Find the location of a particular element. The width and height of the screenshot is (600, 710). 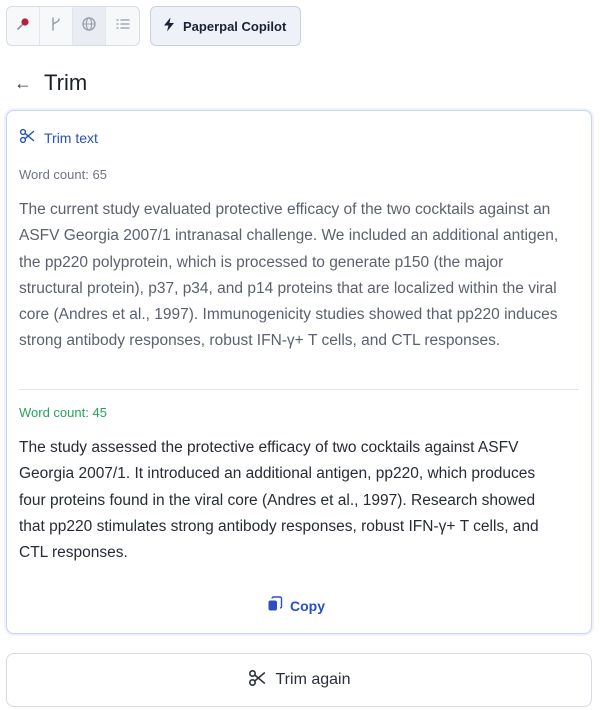

divider is located at coordinates (299, 389).